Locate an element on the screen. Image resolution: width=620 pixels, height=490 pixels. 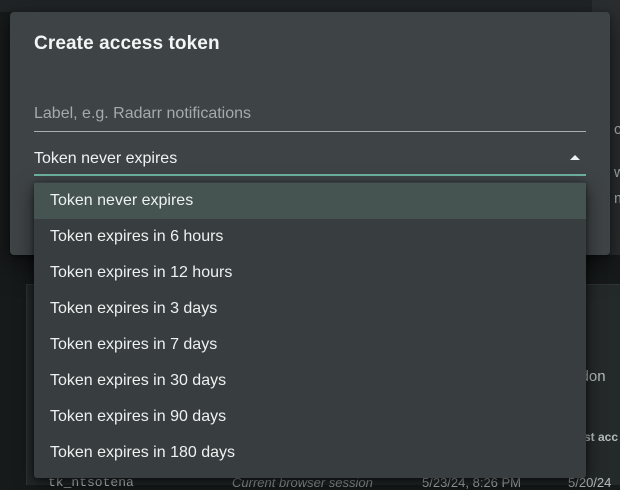
expiry-option-3-days: Token expires in 3 days is located at coordinates (310, 309).